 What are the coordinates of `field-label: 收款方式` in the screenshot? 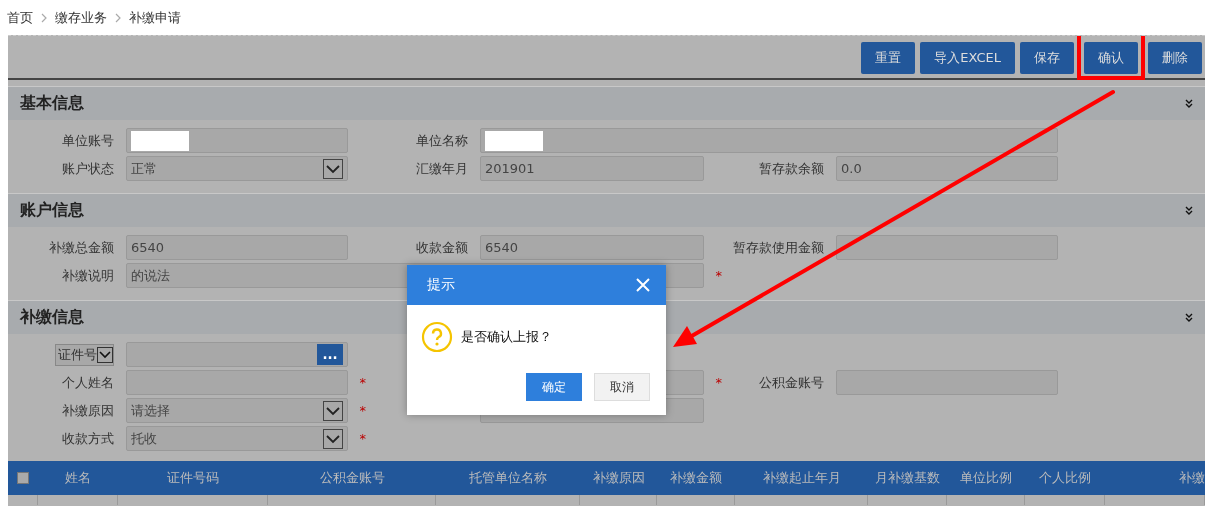 It's located at (88, 438).